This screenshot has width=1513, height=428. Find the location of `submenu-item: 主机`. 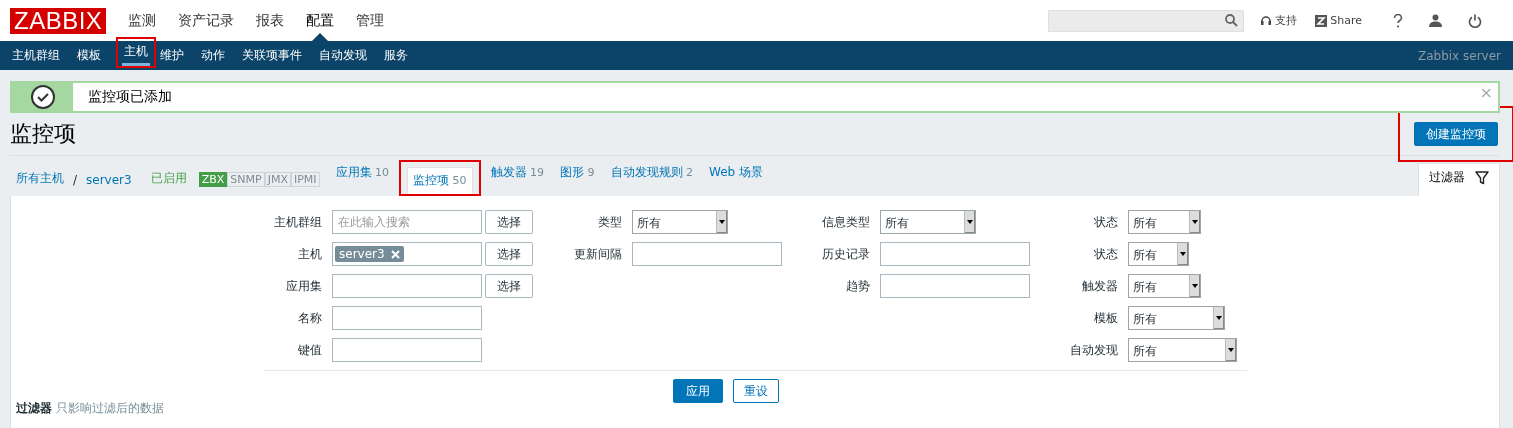

submenu-item: 主机 is located at coordinates (136, 53).